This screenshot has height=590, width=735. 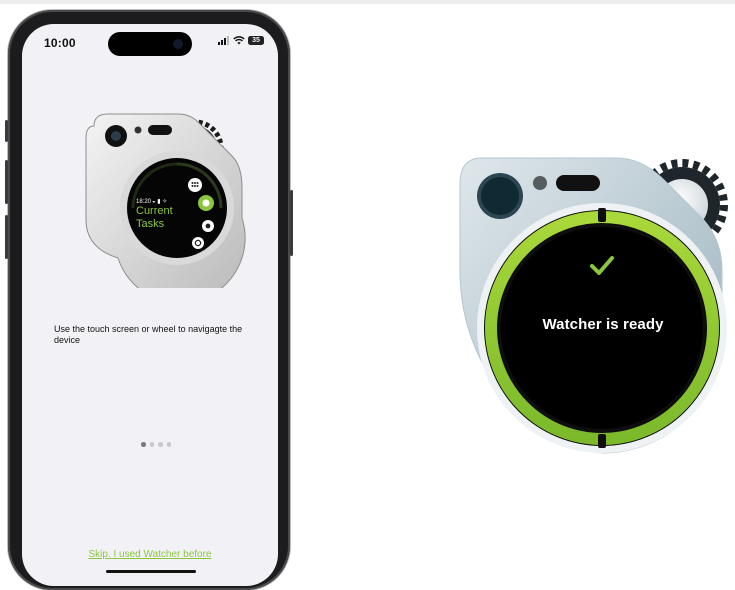 I want to click on skip-onboarding-link: Skip. I used Watcher before, so click(x=150, y=554).